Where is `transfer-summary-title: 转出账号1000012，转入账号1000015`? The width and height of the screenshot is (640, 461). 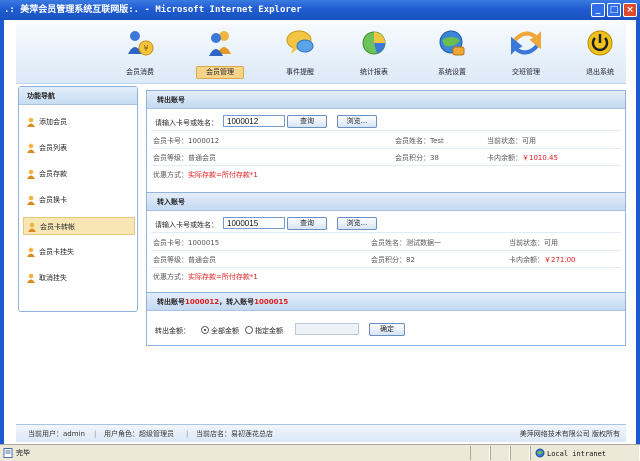 transfer-summary-title: 转出账号1000012，转入账号1000015 is located at coordinates (386, 302).